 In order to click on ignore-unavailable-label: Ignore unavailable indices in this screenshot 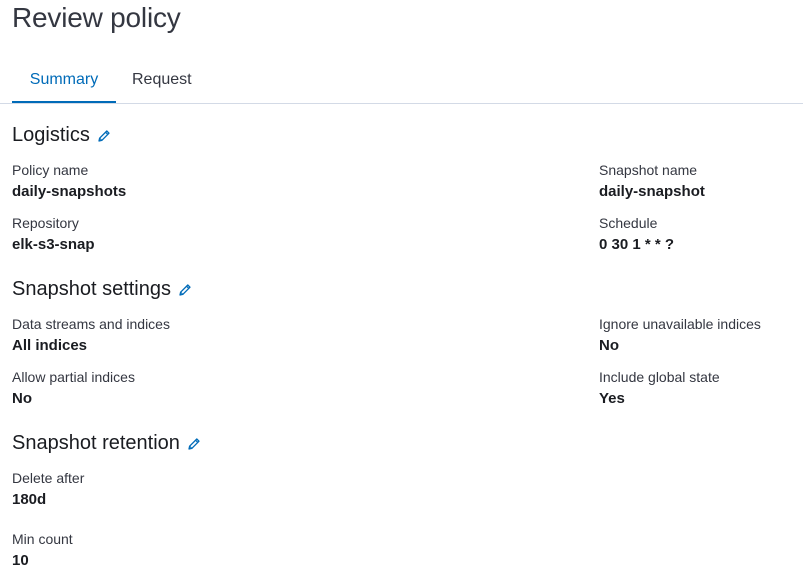, I will do `click(680, 324)`.